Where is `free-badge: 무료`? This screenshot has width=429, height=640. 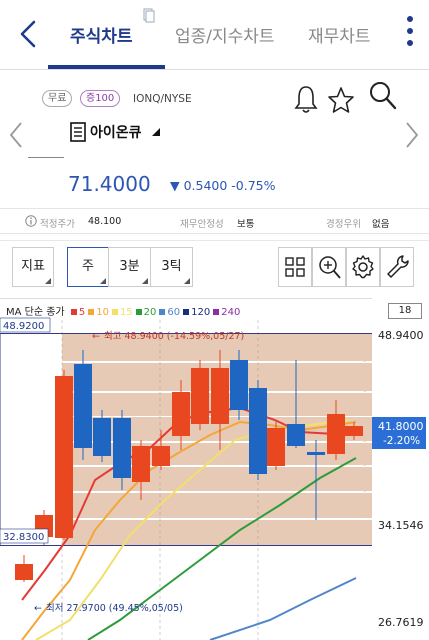
free-badge: 무료 is located at coordinates (57, 98).